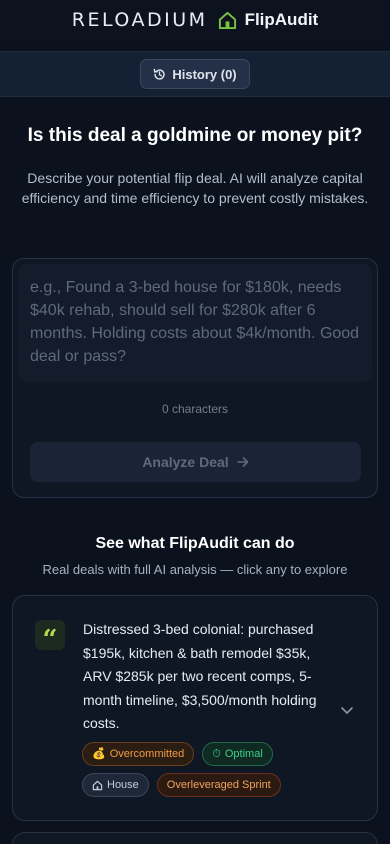  I want to click on tag-label: House, so click(123, 785).